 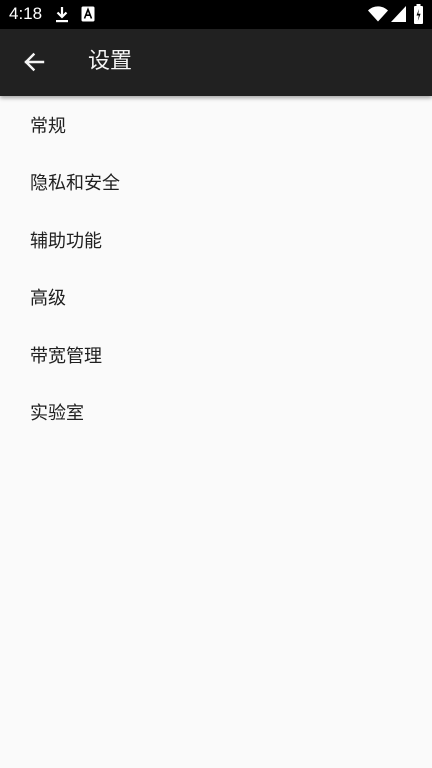 I want to click on settings-item-general: 常规, so click(x=216, y=125).